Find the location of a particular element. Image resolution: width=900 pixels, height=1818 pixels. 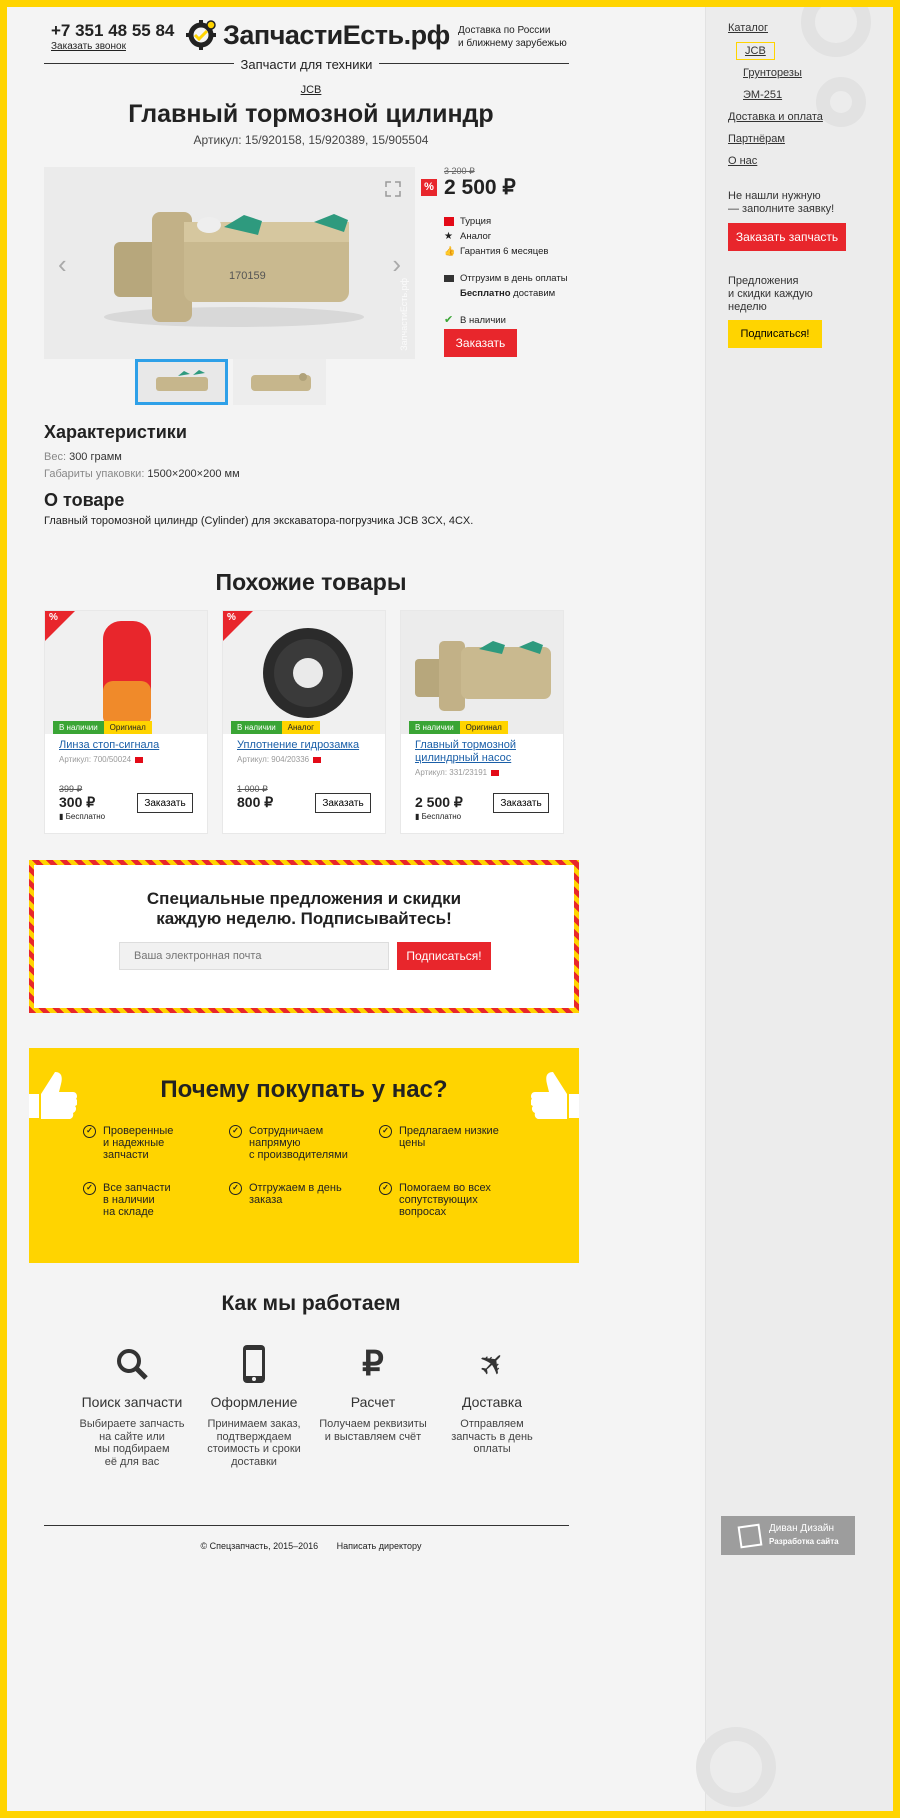

sidebar-item-catalog: Каталог is located at coordinates (748, 28).